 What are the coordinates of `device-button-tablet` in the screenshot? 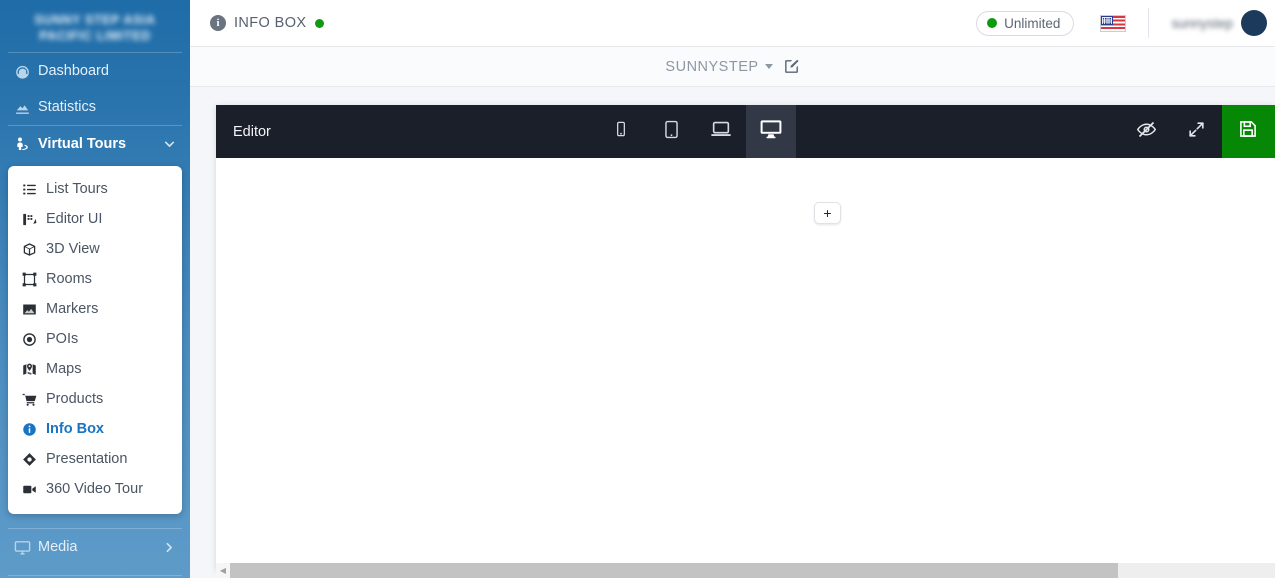 It's located at (671, 131).